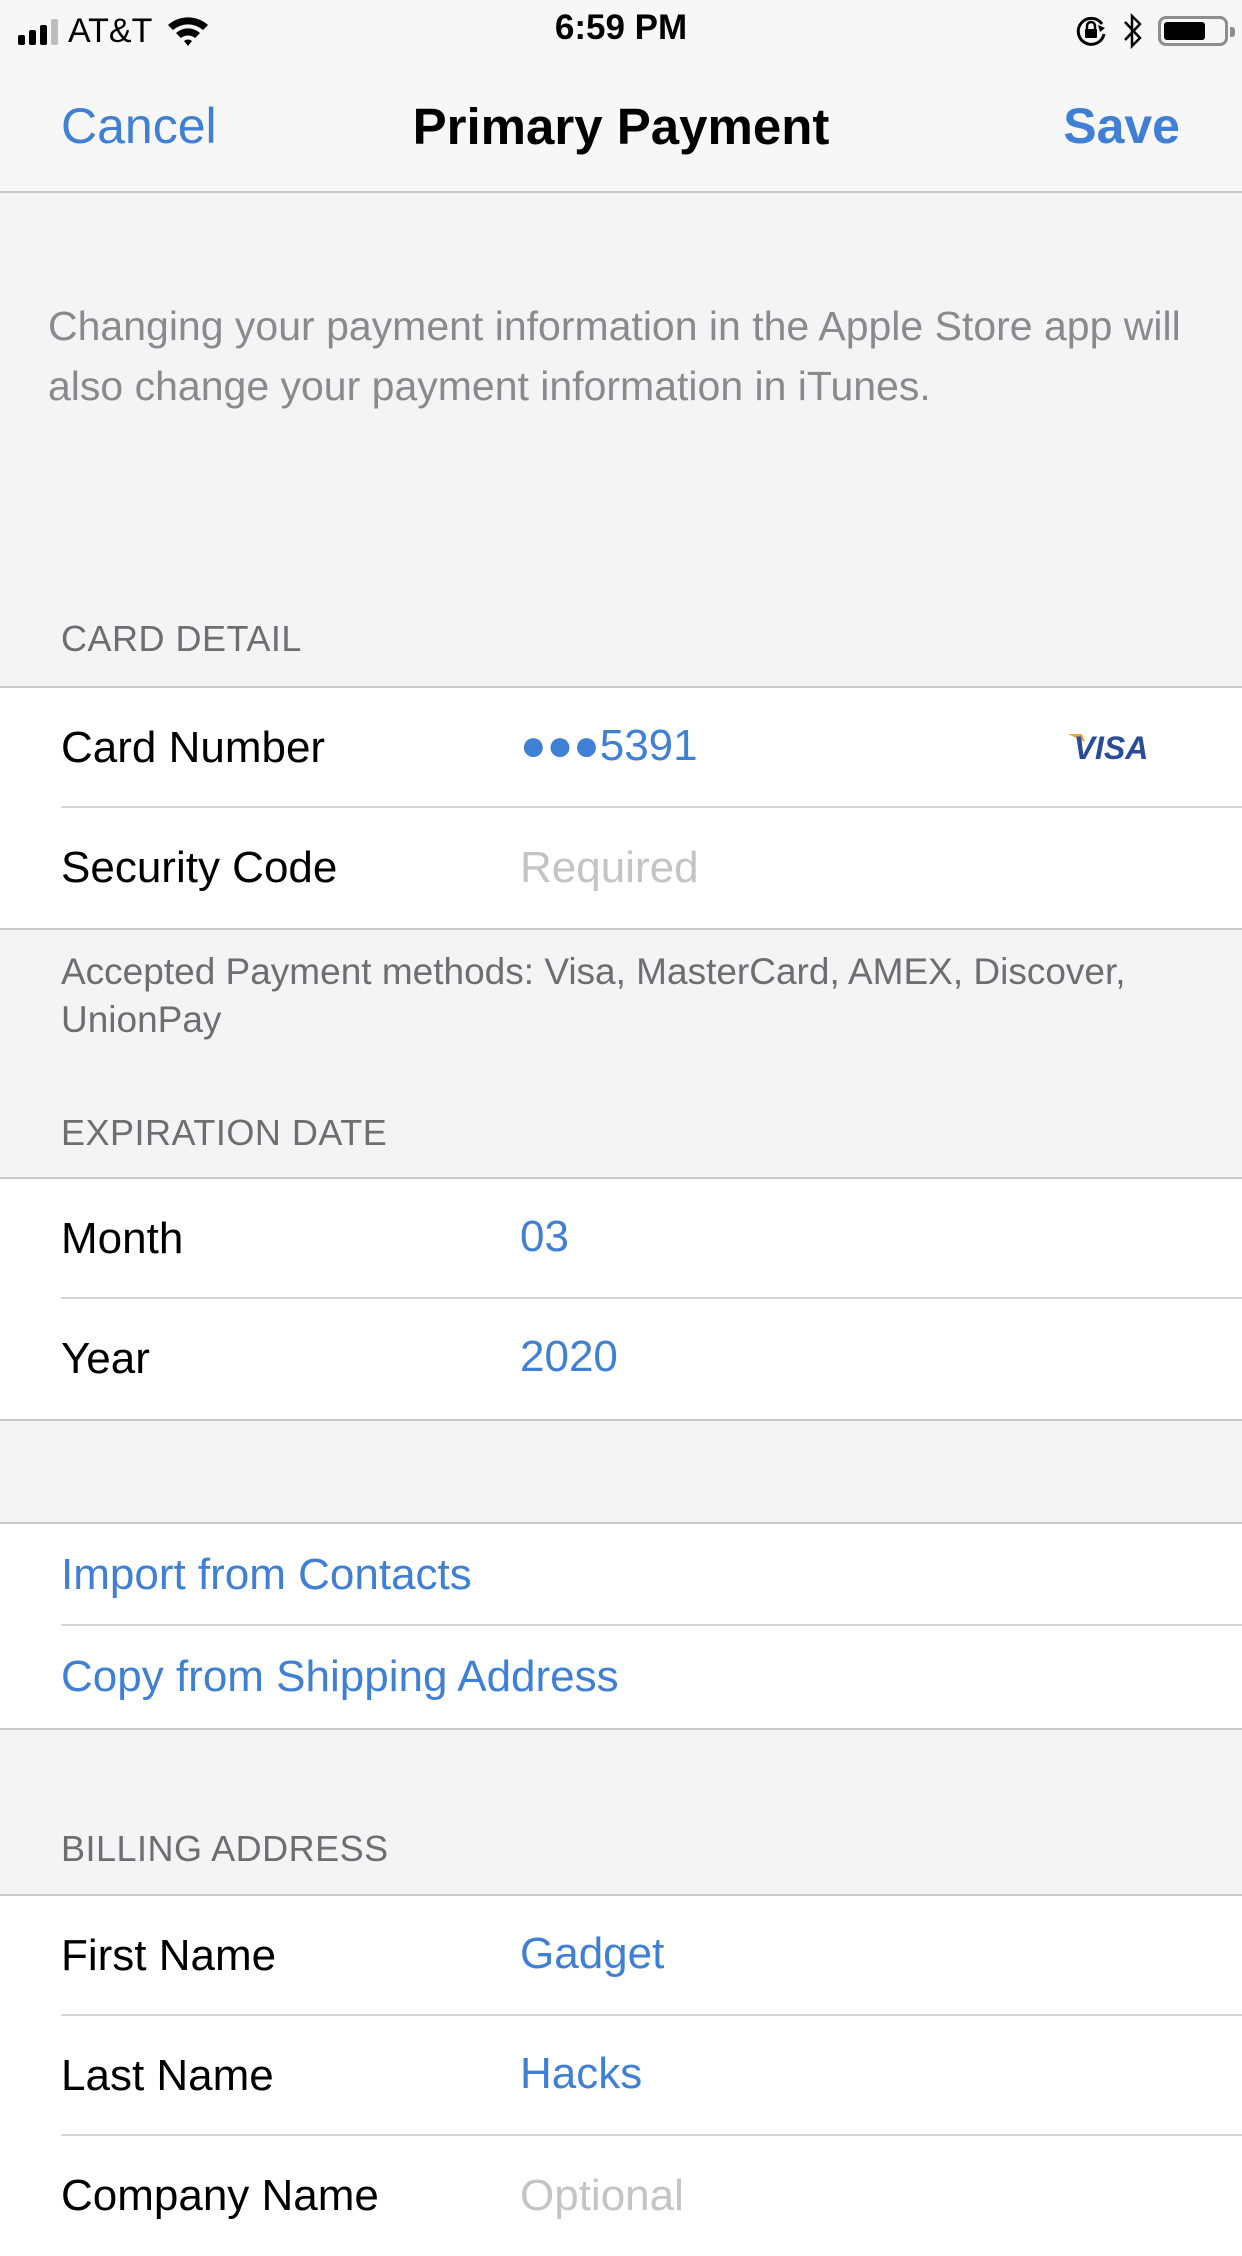 This screenshot has height=2256, width=1242. I want to click on month-value: 03, so click(544, 1237).